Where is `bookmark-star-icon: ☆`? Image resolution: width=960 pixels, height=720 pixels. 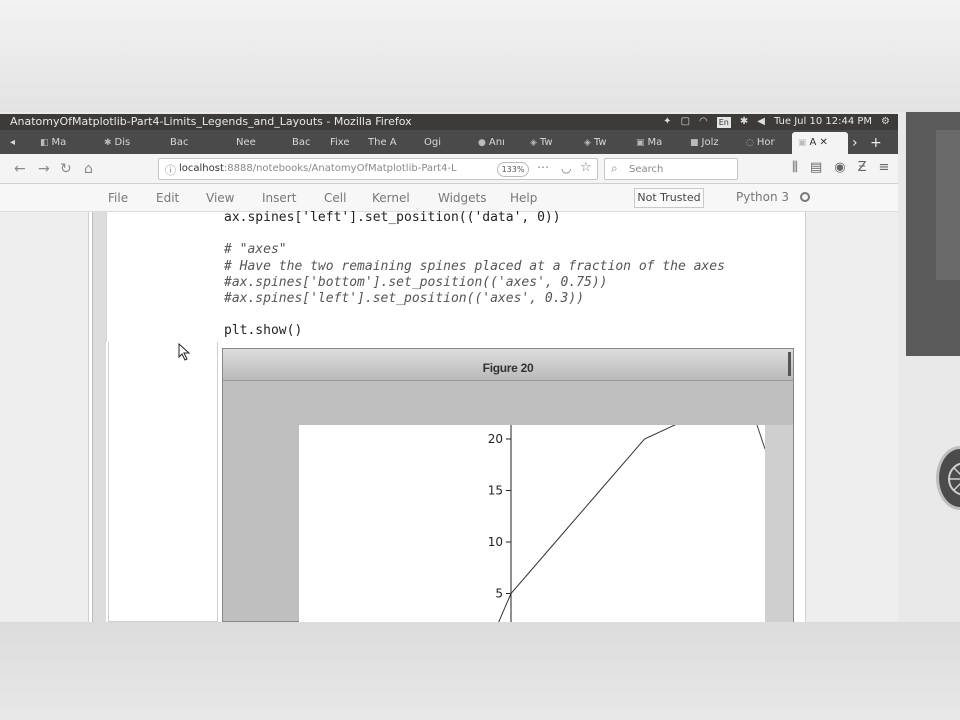
bookmark-star-icon: ☆ is located at coordinates (586, 167).